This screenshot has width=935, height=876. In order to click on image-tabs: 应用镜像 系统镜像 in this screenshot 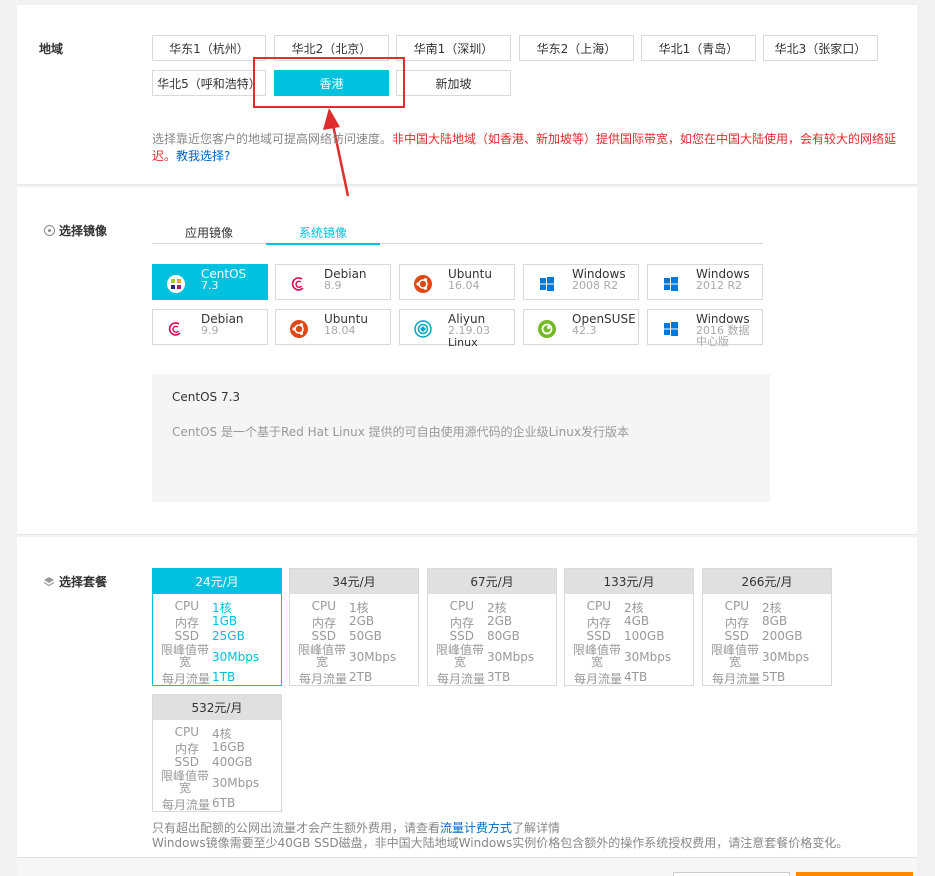, I will do `click(457, 233)`.